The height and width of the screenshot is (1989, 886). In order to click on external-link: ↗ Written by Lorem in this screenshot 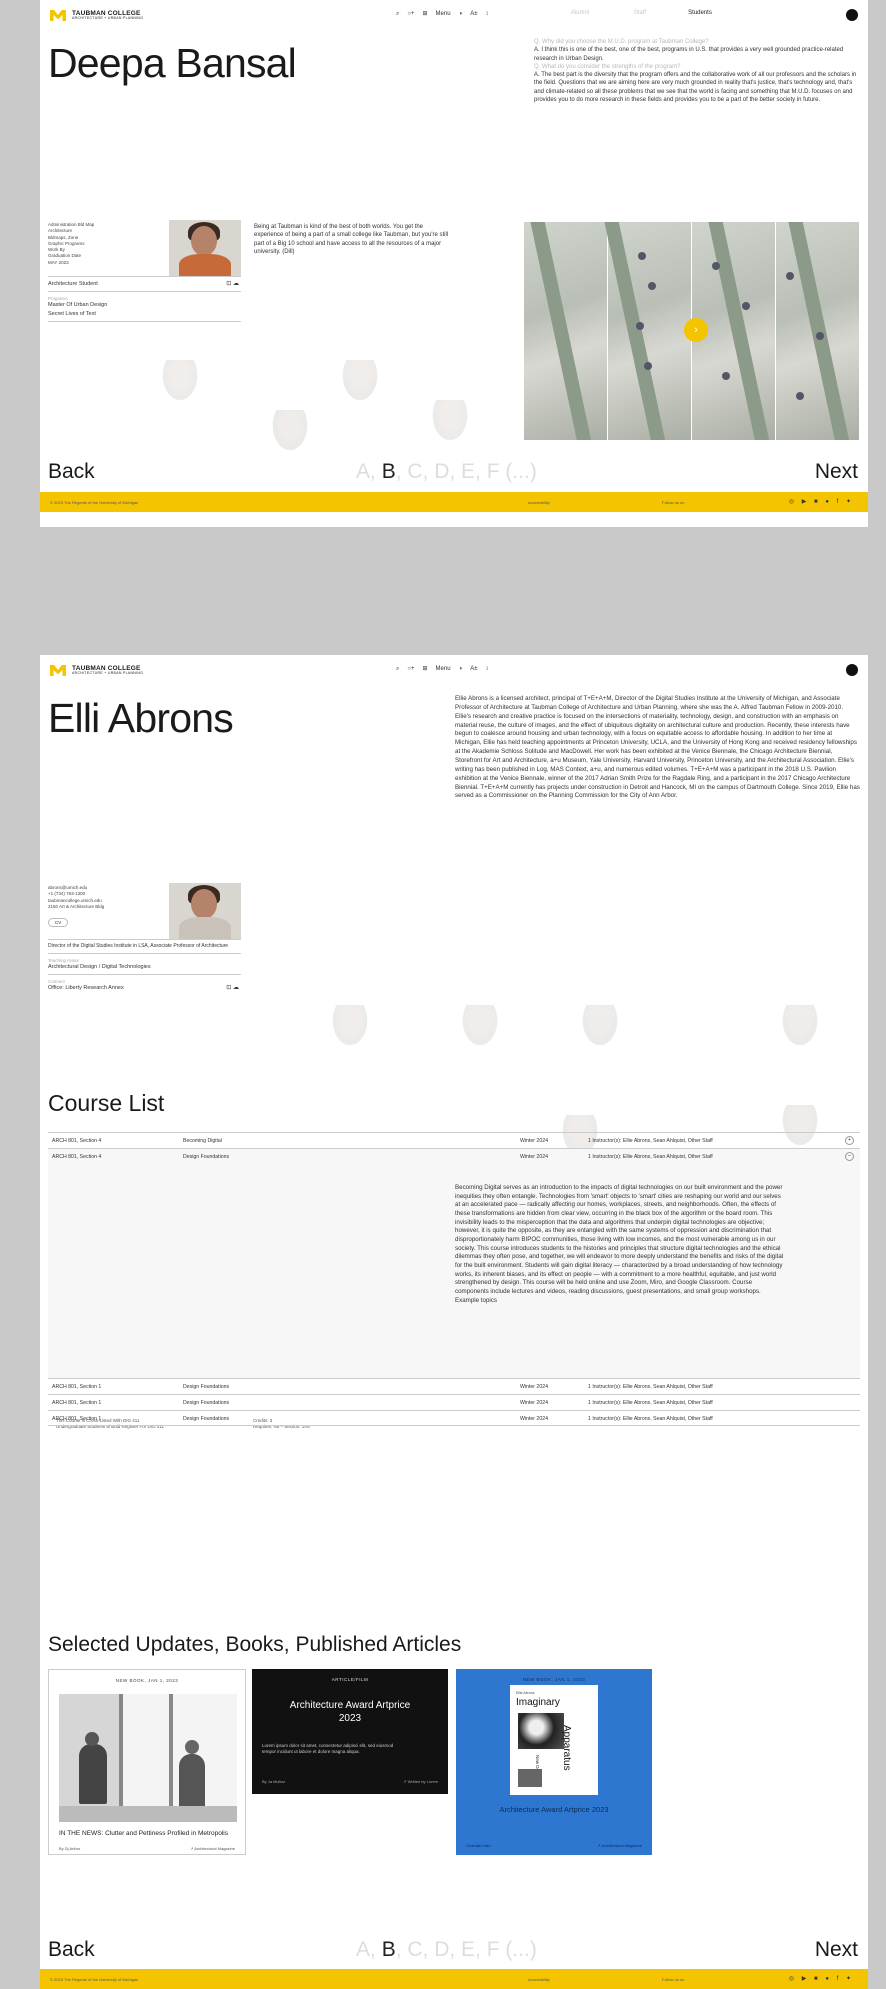, I will do `click(420, 1781)`.